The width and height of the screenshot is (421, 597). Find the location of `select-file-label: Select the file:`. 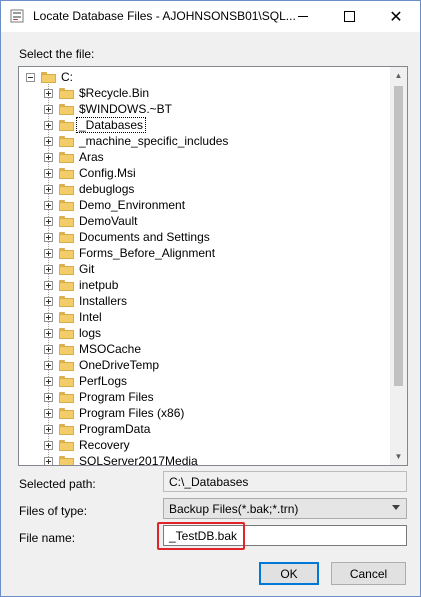

select-file-label: Select the file: is located at coordinates (57, 54).